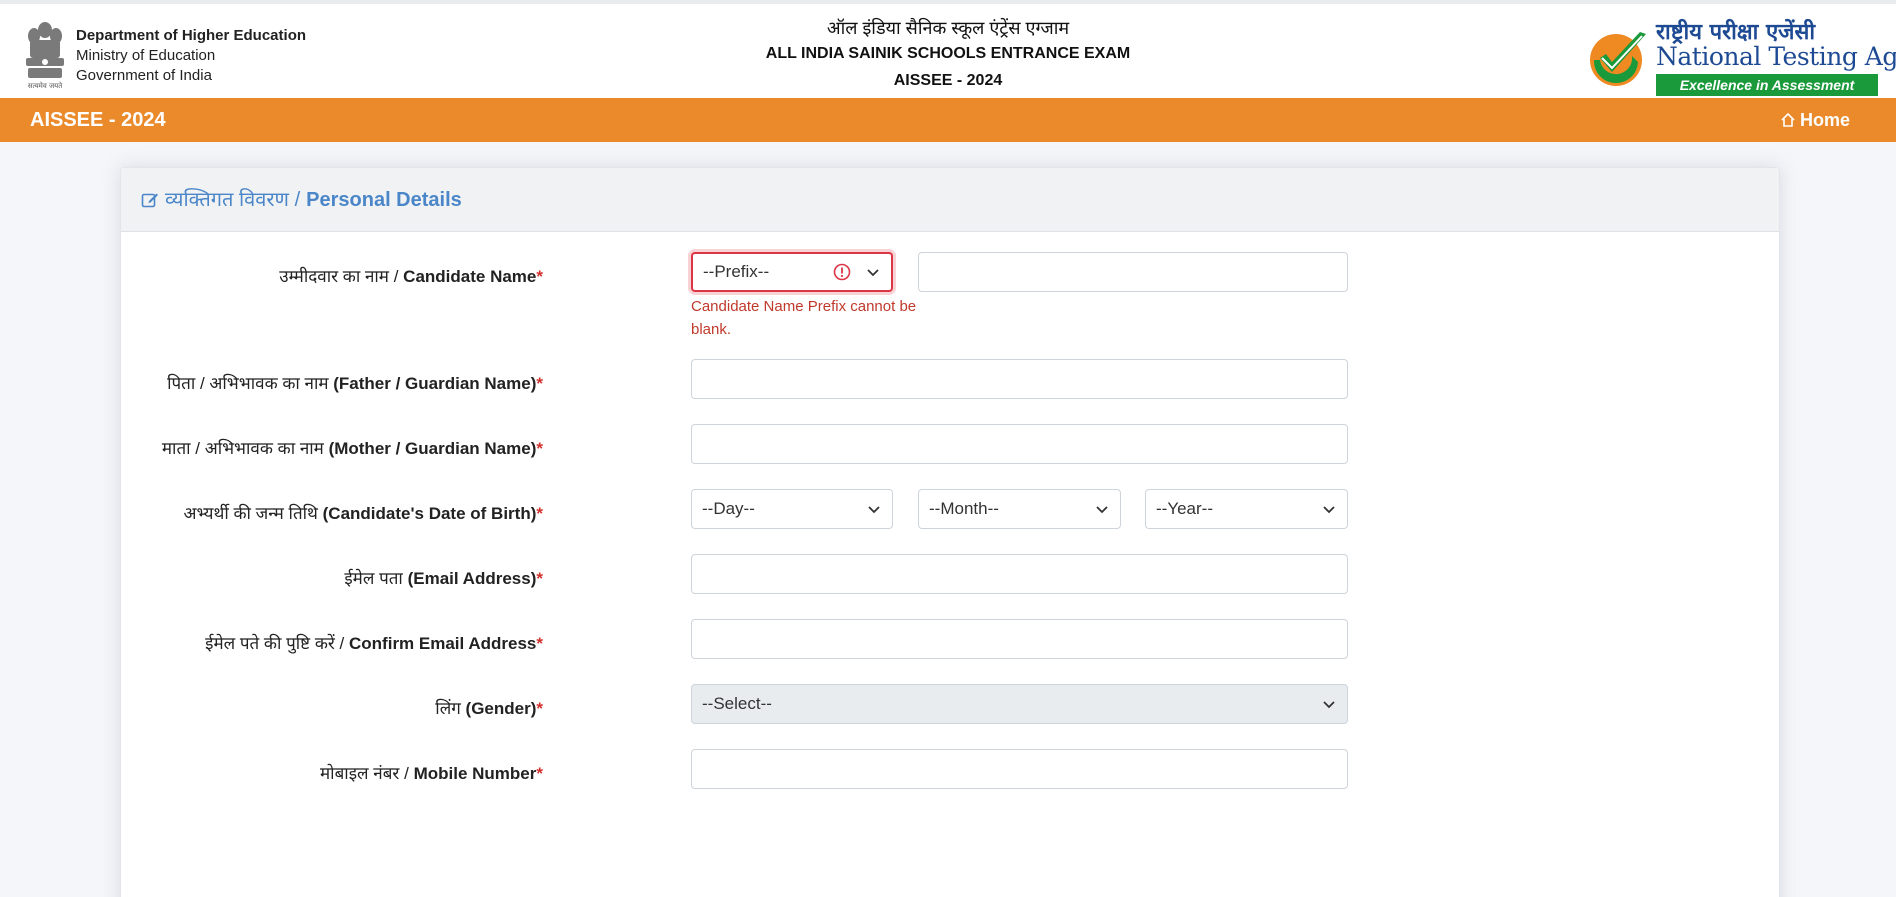 The image size is (1896, 897). Describe the element at coordinates (1767, 85) in the screenshot. I see `nta-tagline: Excellence in Assessment` at that location.